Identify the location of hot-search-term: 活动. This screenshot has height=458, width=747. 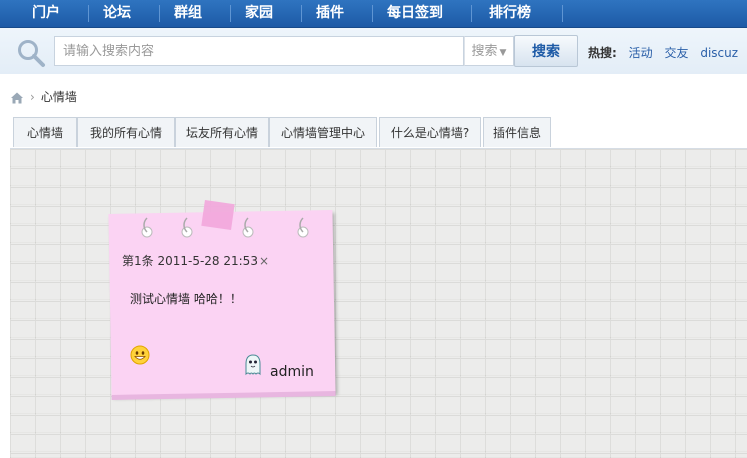
(641, 53).